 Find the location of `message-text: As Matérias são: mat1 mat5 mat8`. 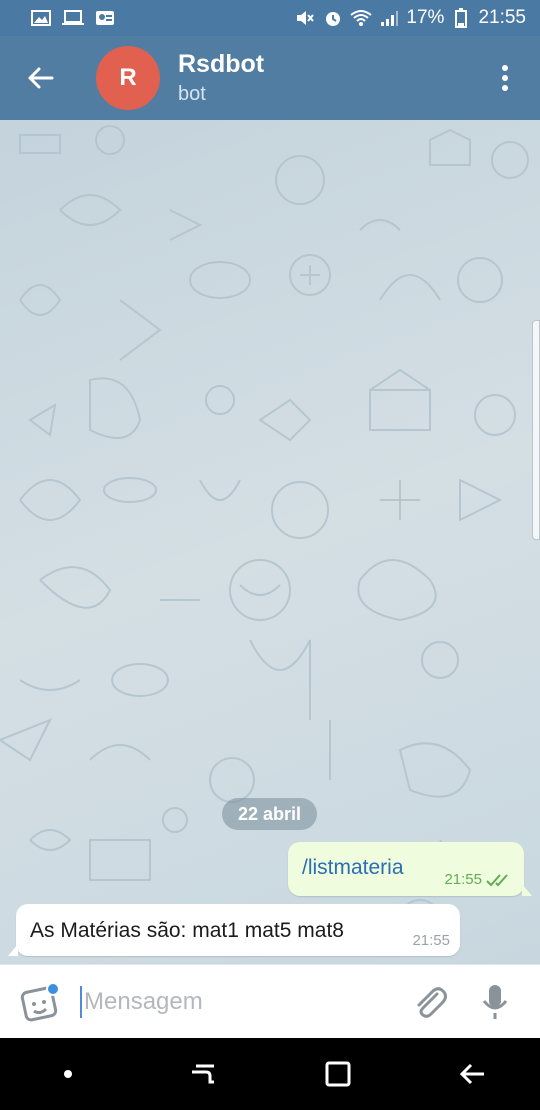

message-text: As Matérias são: mat1 mat5 mat8 is located at coordinates (187, 930).